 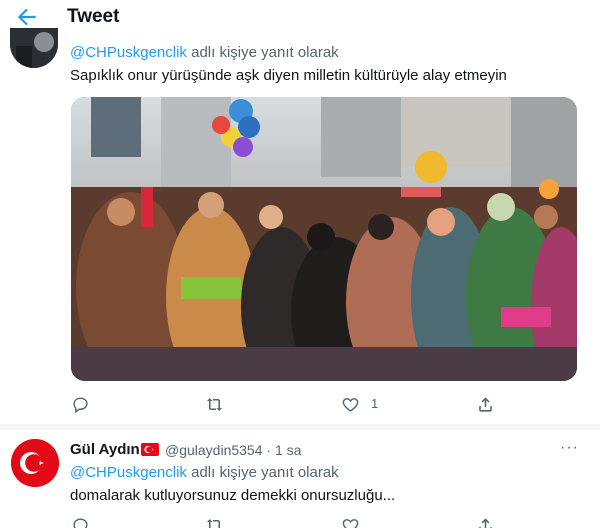 I want to click on avatar-image, so click(x=34, y=48).